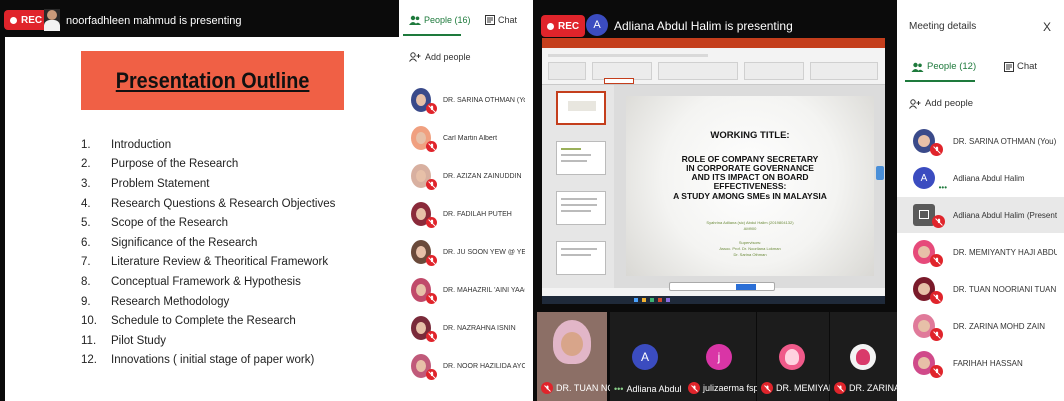  I want to click on tab-people: People (12), so click(943, 66).